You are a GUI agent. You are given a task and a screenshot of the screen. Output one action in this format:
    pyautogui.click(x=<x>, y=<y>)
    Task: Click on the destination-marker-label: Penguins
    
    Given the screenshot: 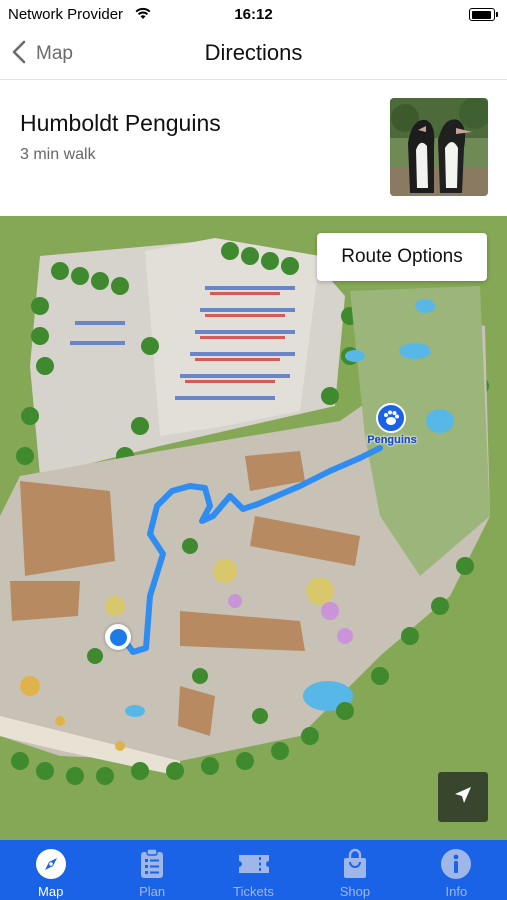 What is the action you would take?
    pyautogui.click(x=392, y=440)
    